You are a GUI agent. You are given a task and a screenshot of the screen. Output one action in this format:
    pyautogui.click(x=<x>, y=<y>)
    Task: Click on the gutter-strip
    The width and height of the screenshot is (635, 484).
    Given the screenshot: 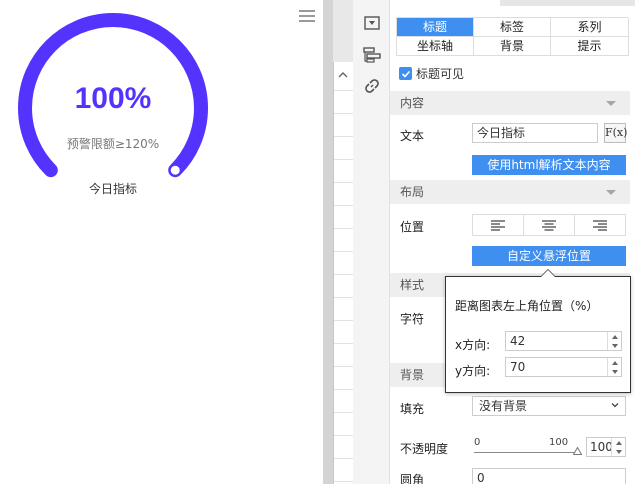 What is the action you would take?
    pyautogui.click(x=343, y=31)
    